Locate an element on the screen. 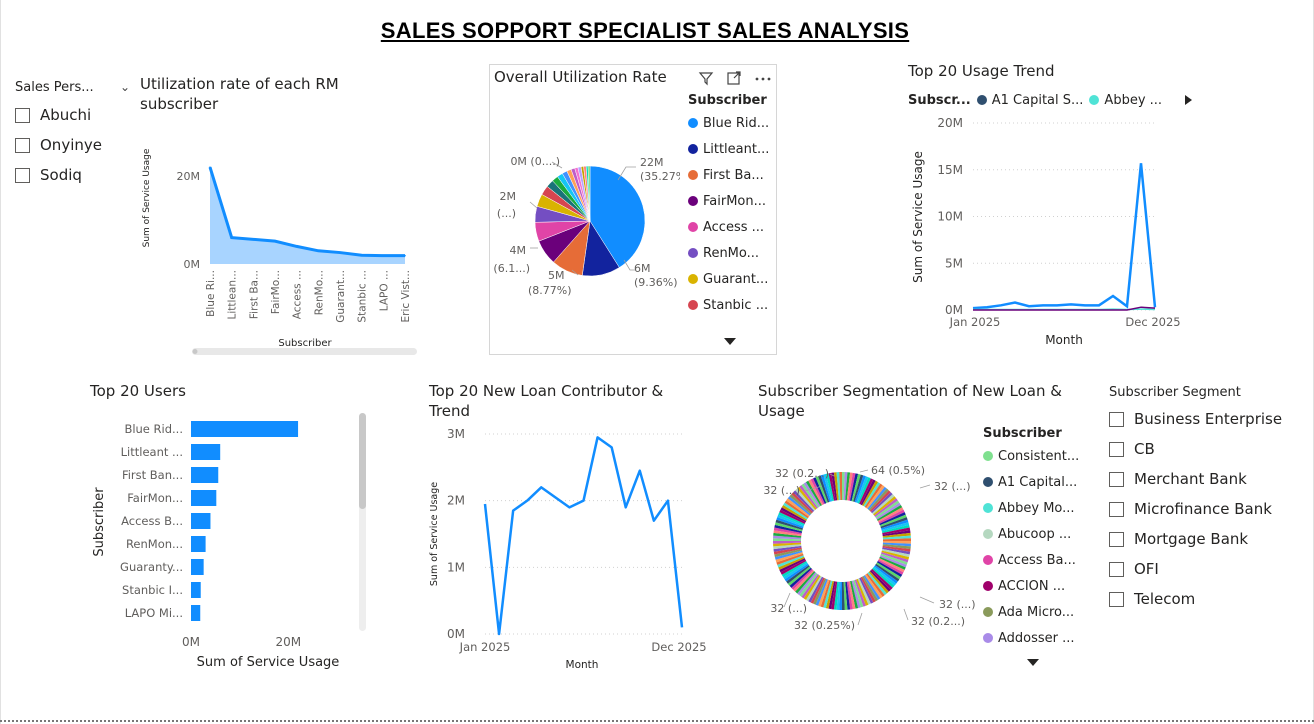  x-tick-label: 0M is located at coordinates (191, 642).